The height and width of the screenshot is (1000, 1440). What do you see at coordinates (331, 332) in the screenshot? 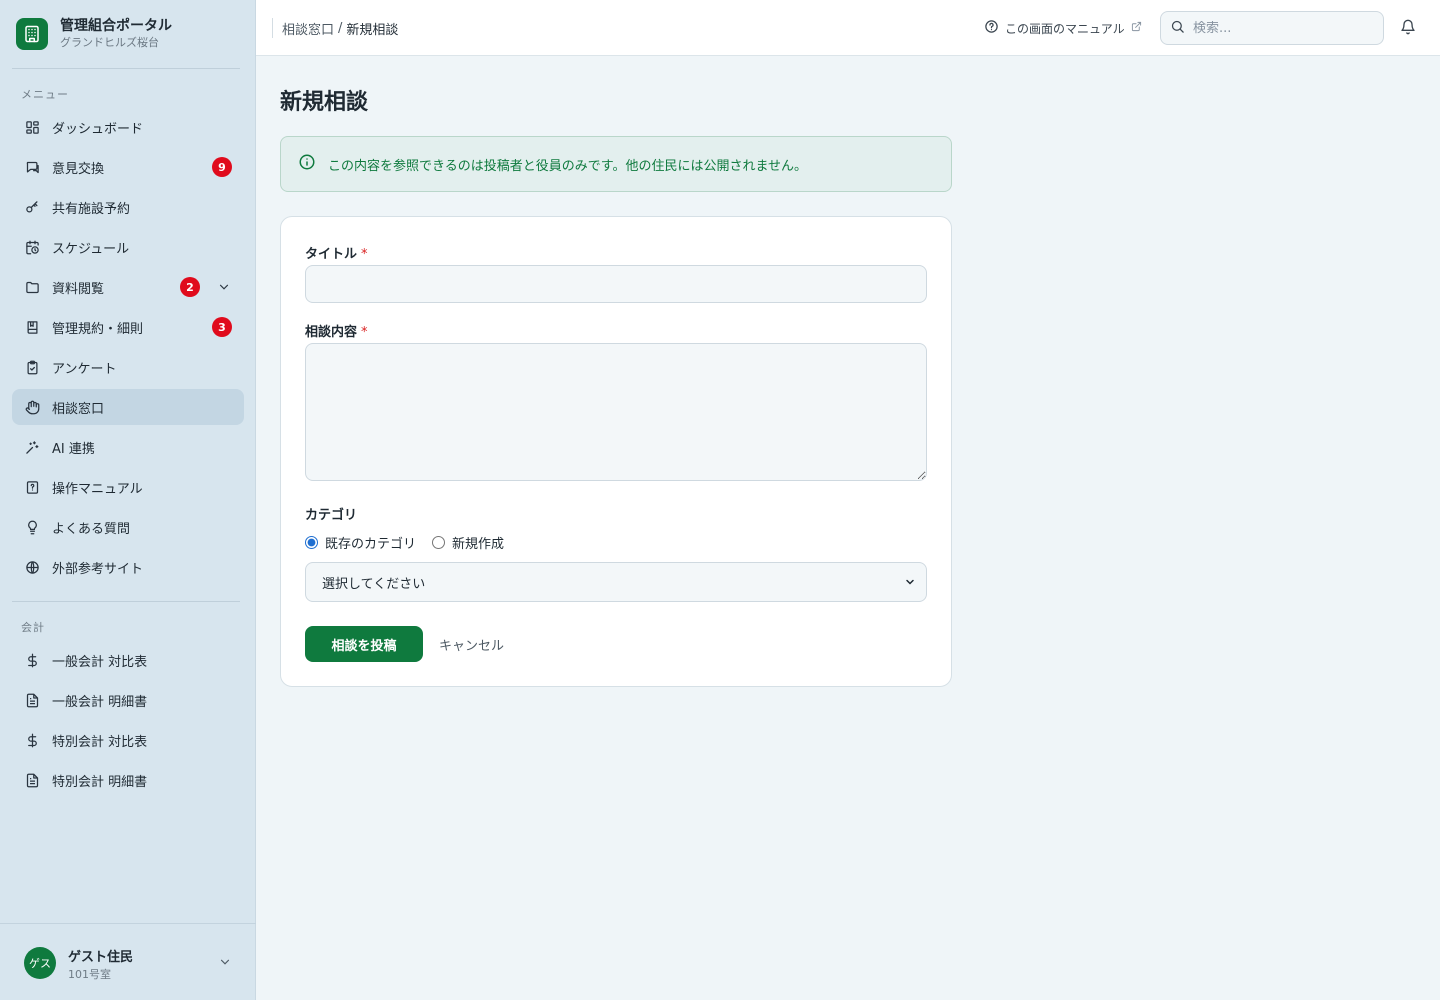
I see `content-label-text: 相談内容` at bounding box center [331, 332].